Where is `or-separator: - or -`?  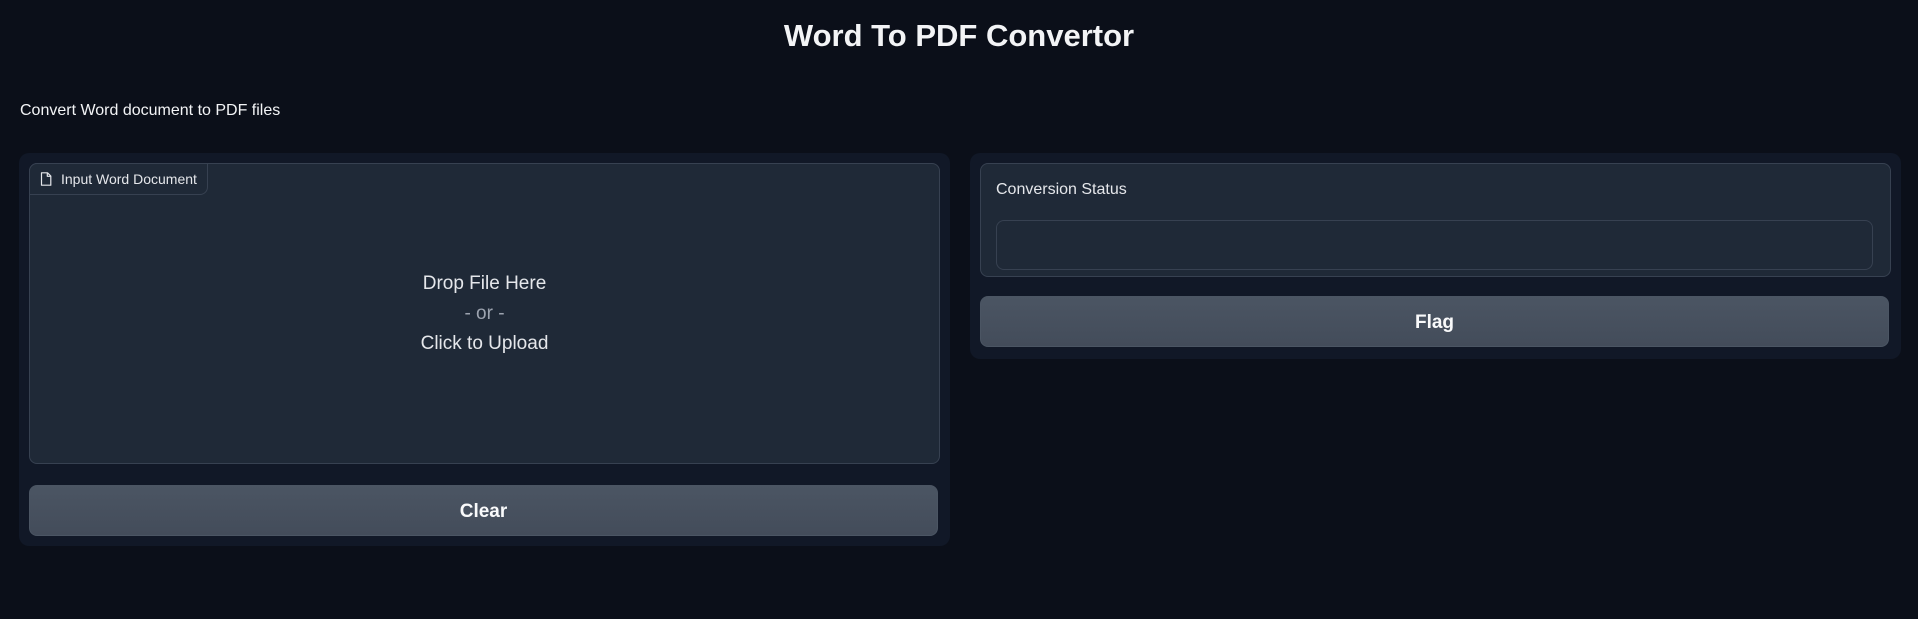 or-separator: - or - is located at coordinates (484, 313).